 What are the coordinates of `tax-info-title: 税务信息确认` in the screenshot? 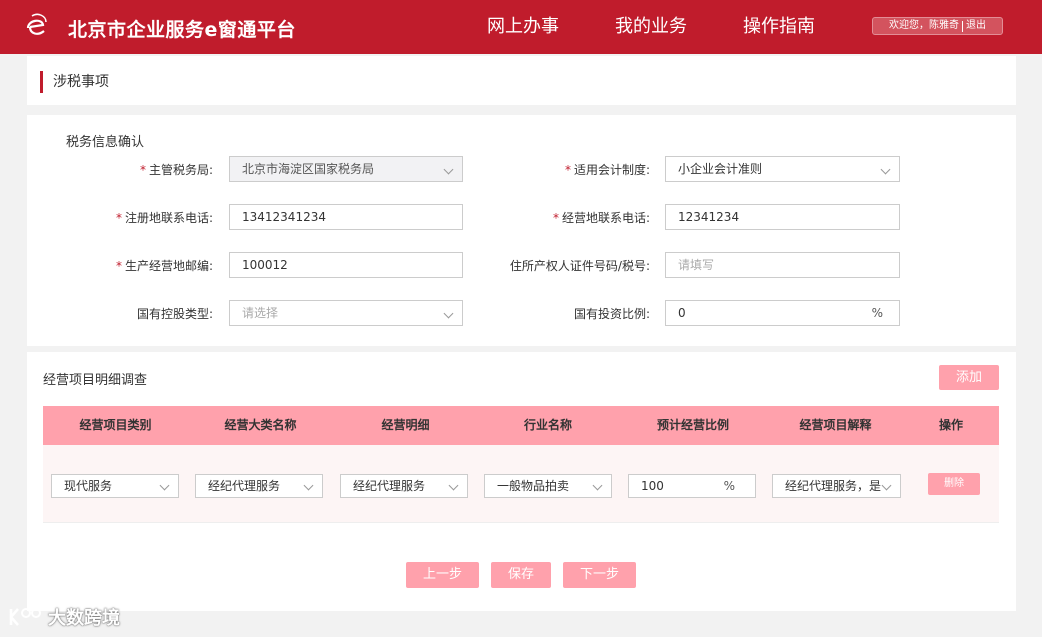 It's located at (105, 142).